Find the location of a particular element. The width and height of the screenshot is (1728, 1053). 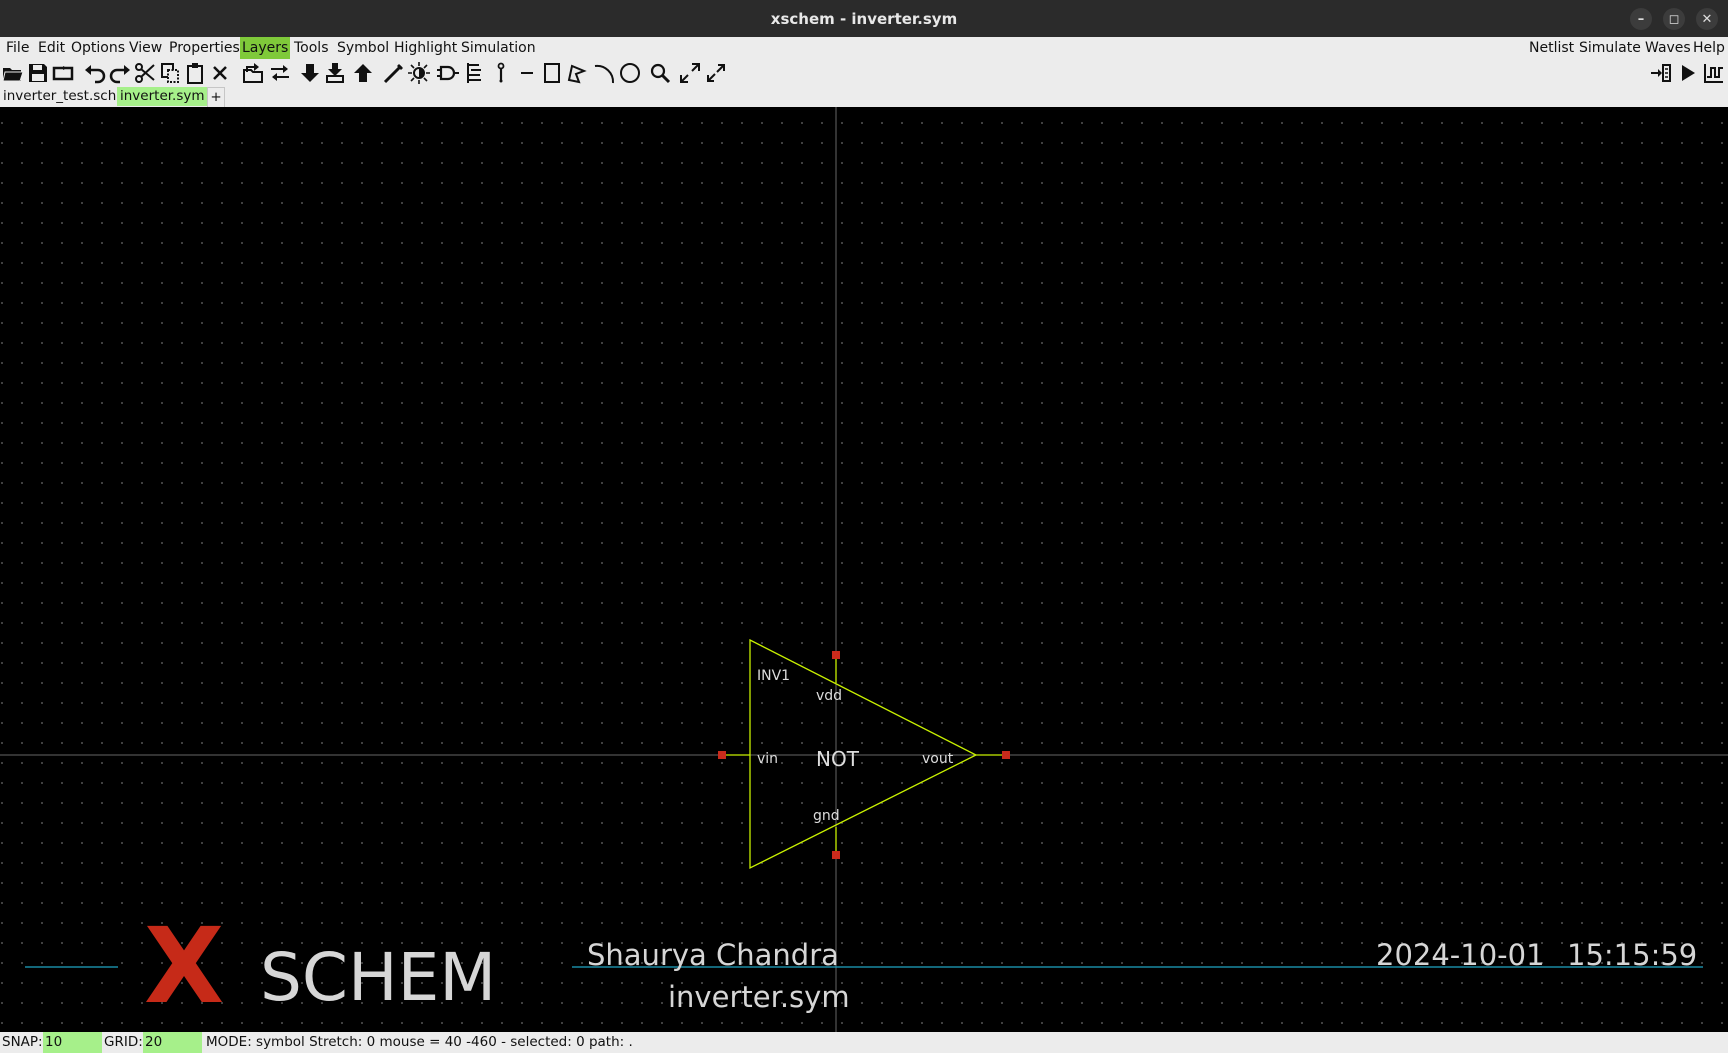

minimize-button: – is located at coordinates (1641, 19).